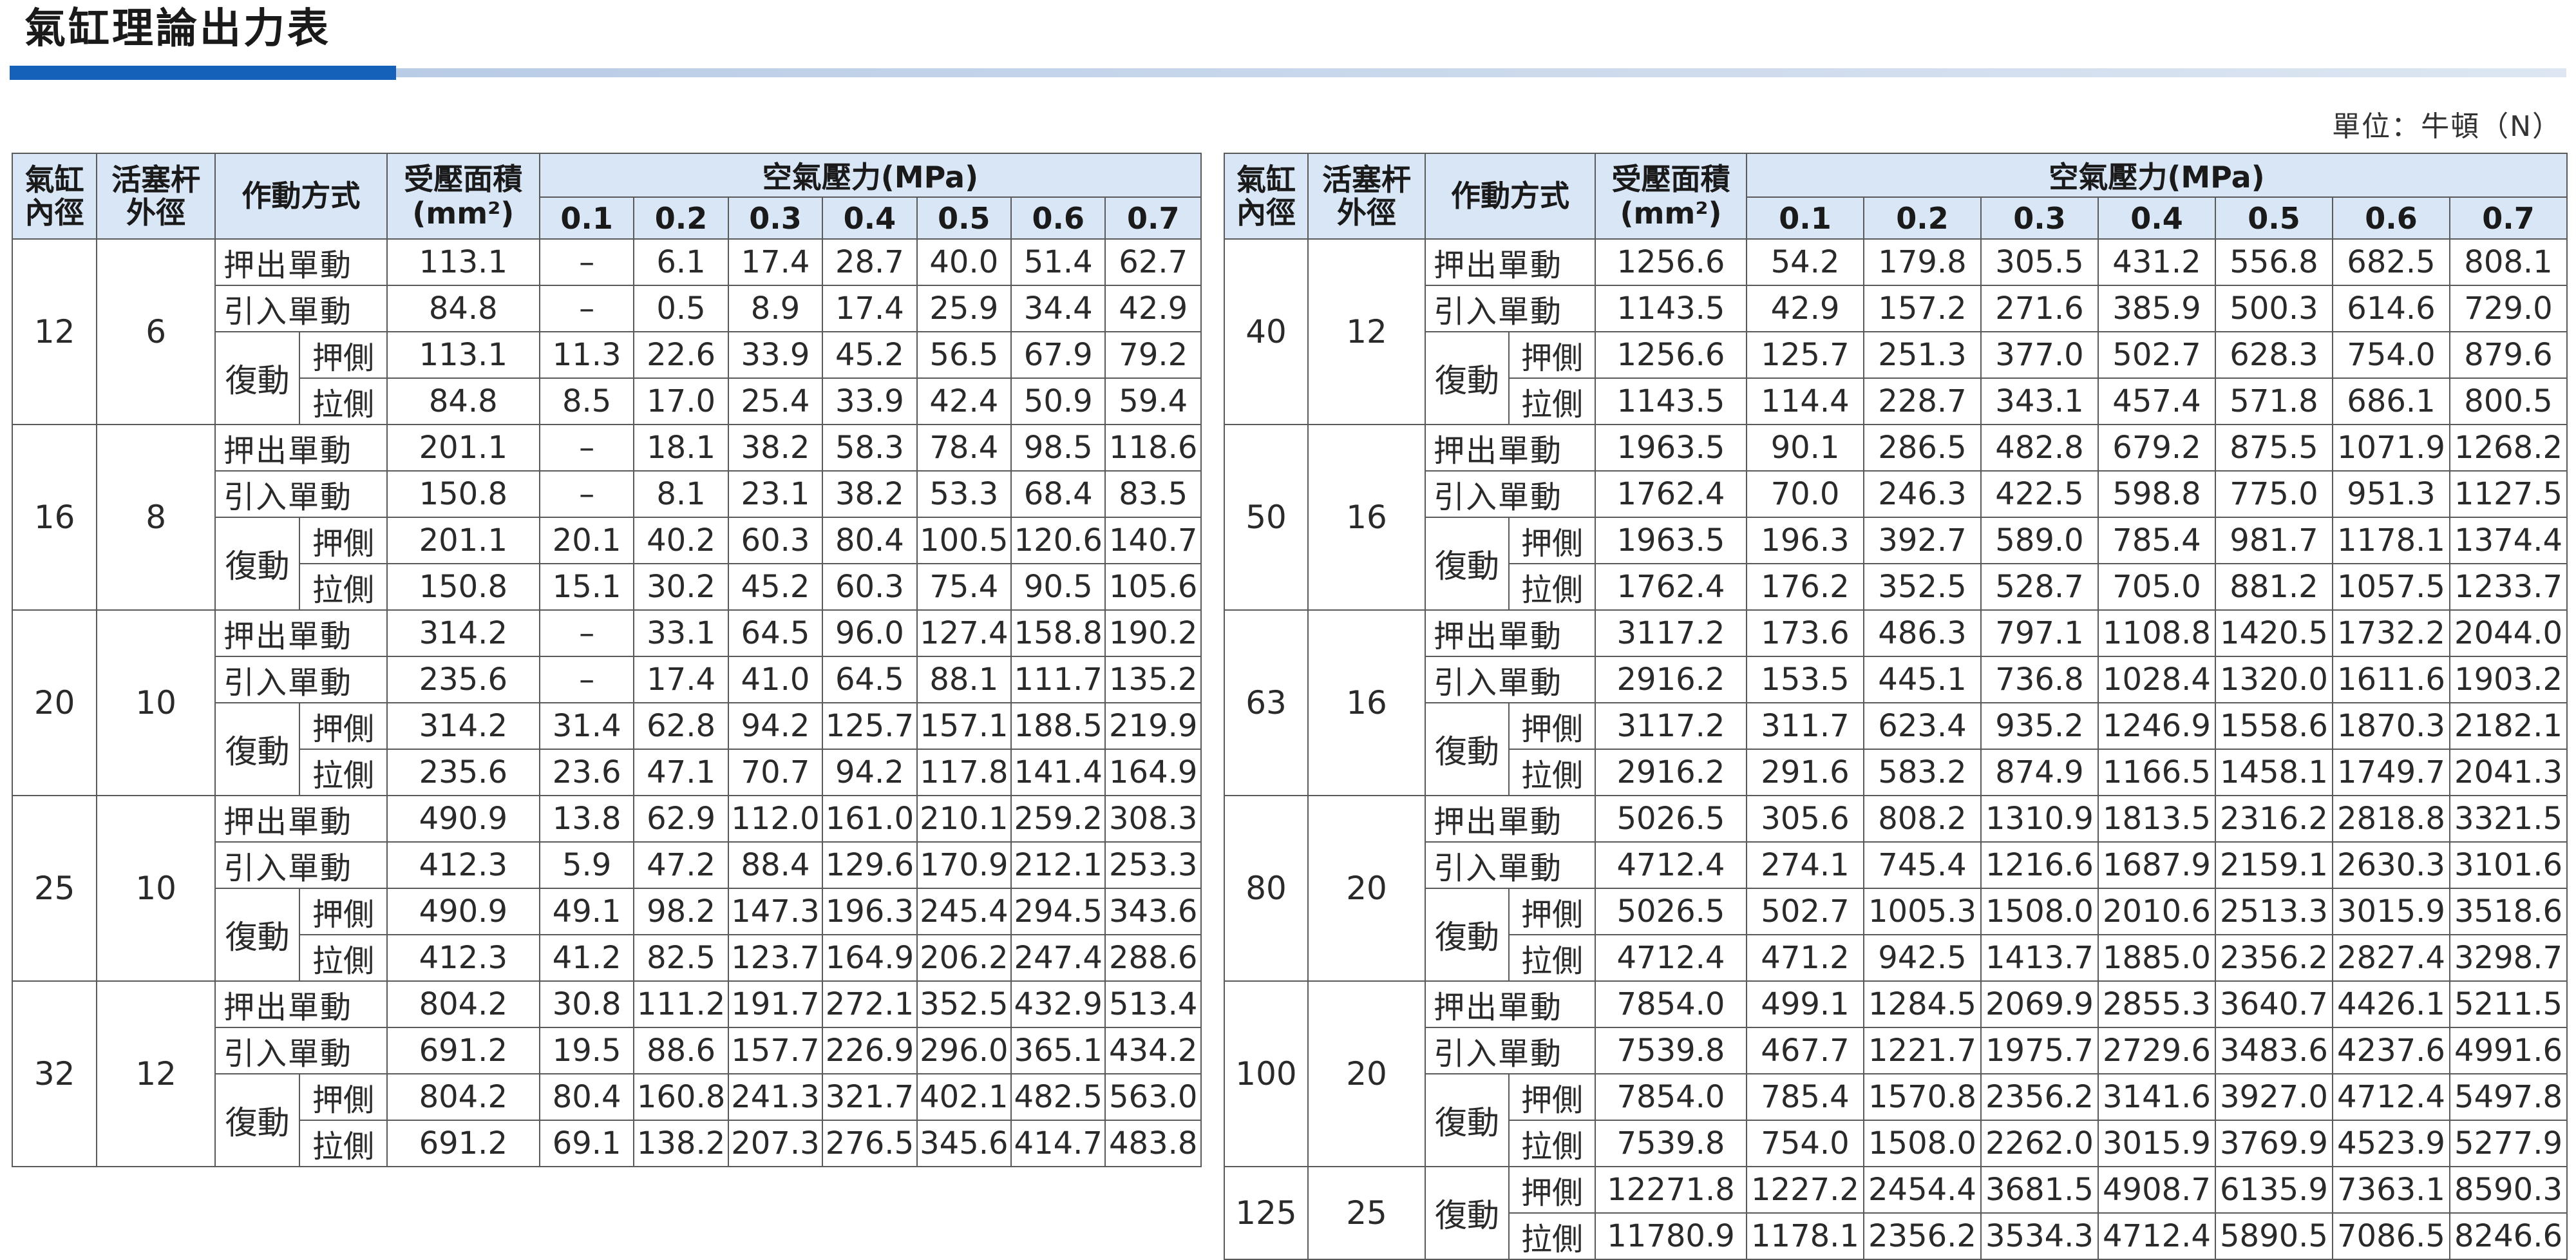  What do you see at coordinates (1923, 633) in the screenshot?
I see `force-cell: 486.3` at bounding box center [1923, 633].